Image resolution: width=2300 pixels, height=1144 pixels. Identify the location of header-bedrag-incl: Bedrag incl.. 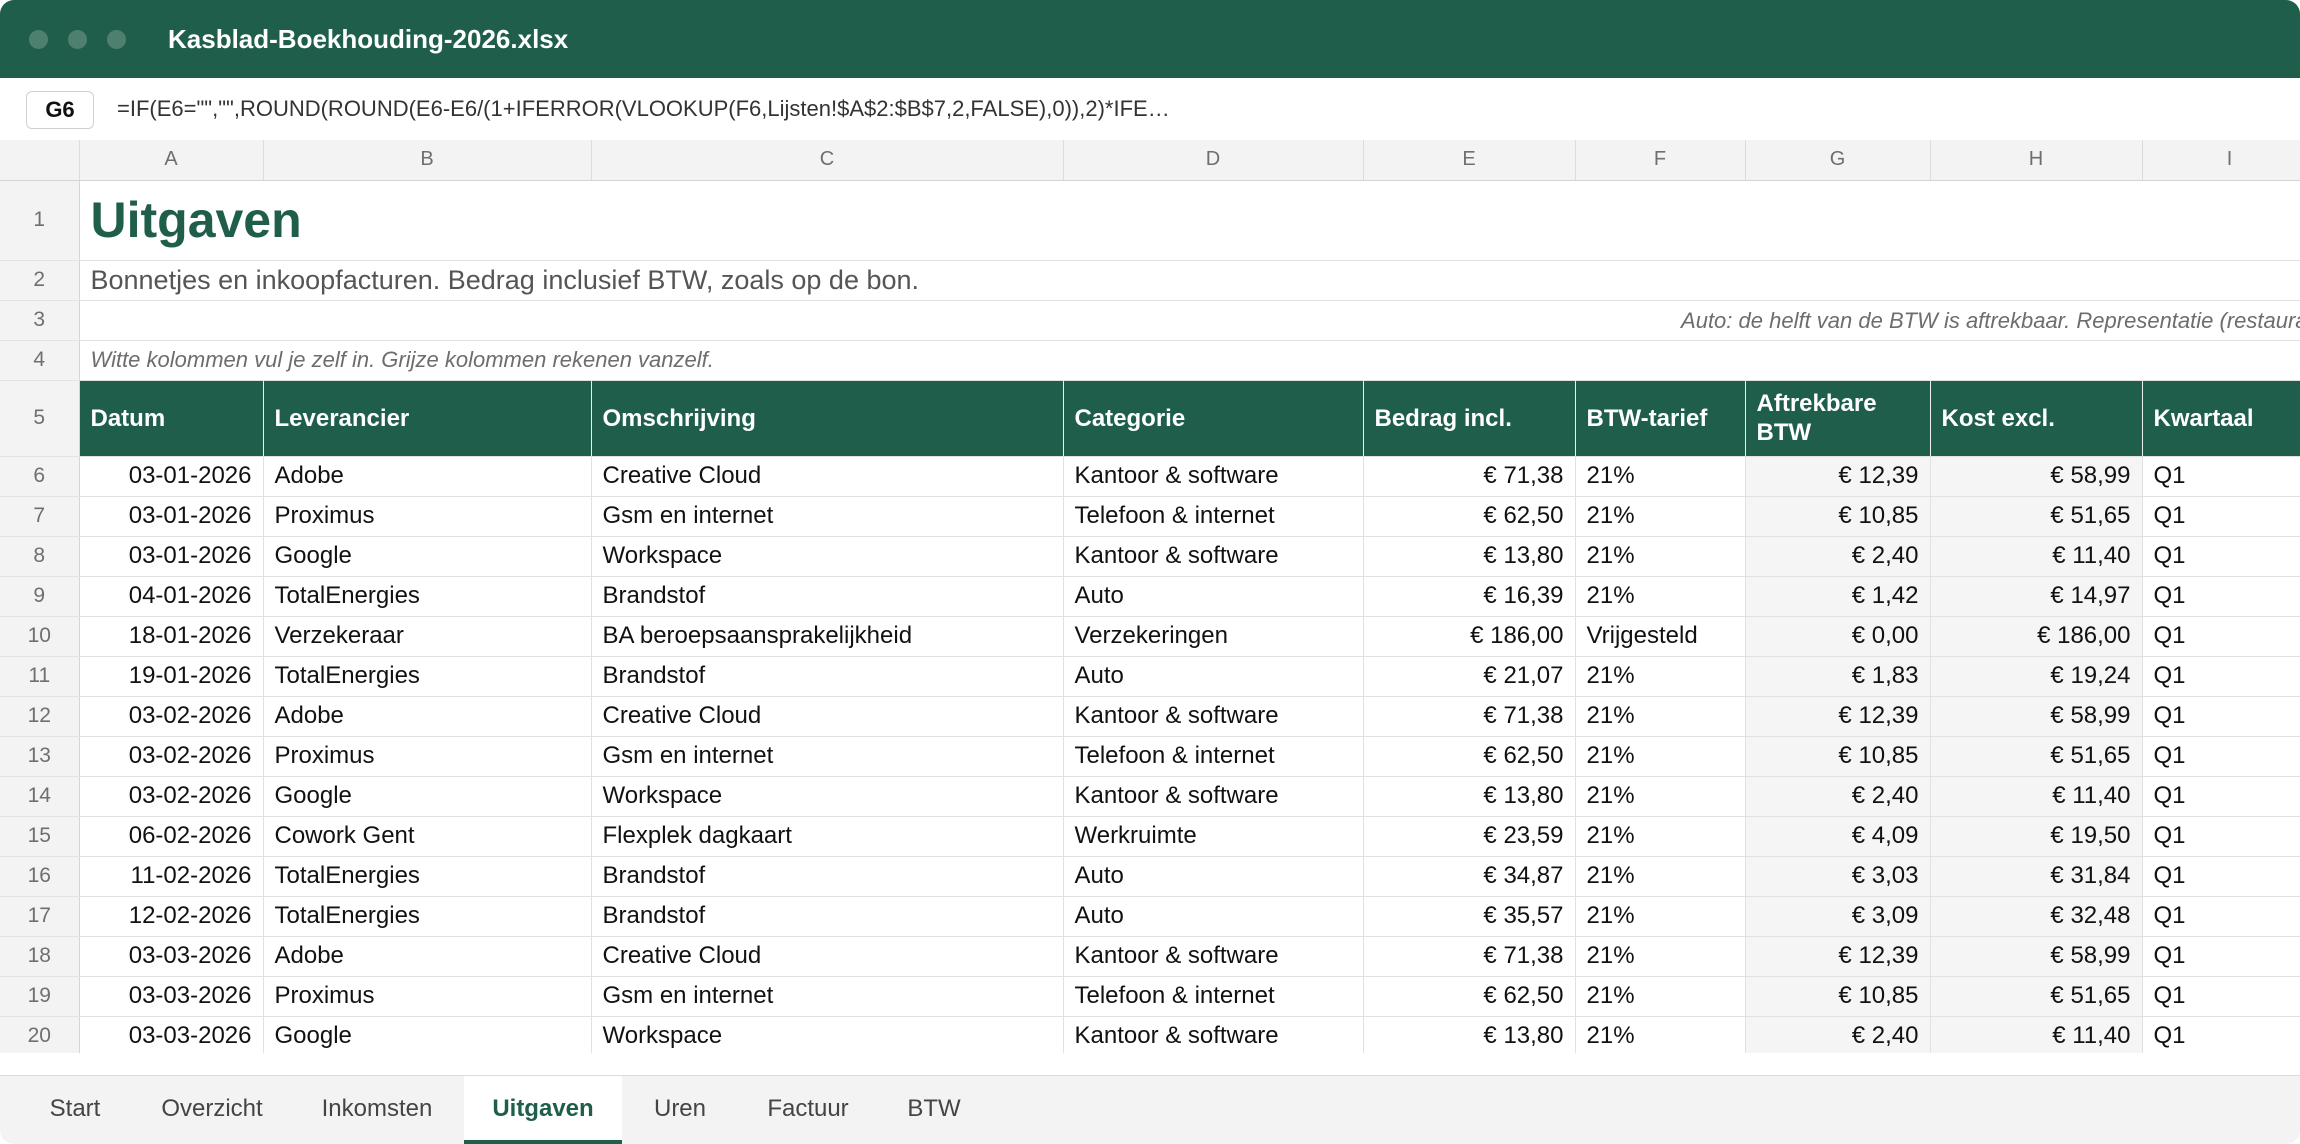
(1469, 418).